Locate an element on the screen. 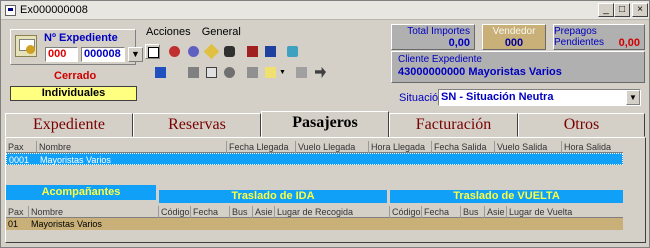 The image size is (650, 248). total-importes-value: 0,00 is located at coordinates (459, 43).